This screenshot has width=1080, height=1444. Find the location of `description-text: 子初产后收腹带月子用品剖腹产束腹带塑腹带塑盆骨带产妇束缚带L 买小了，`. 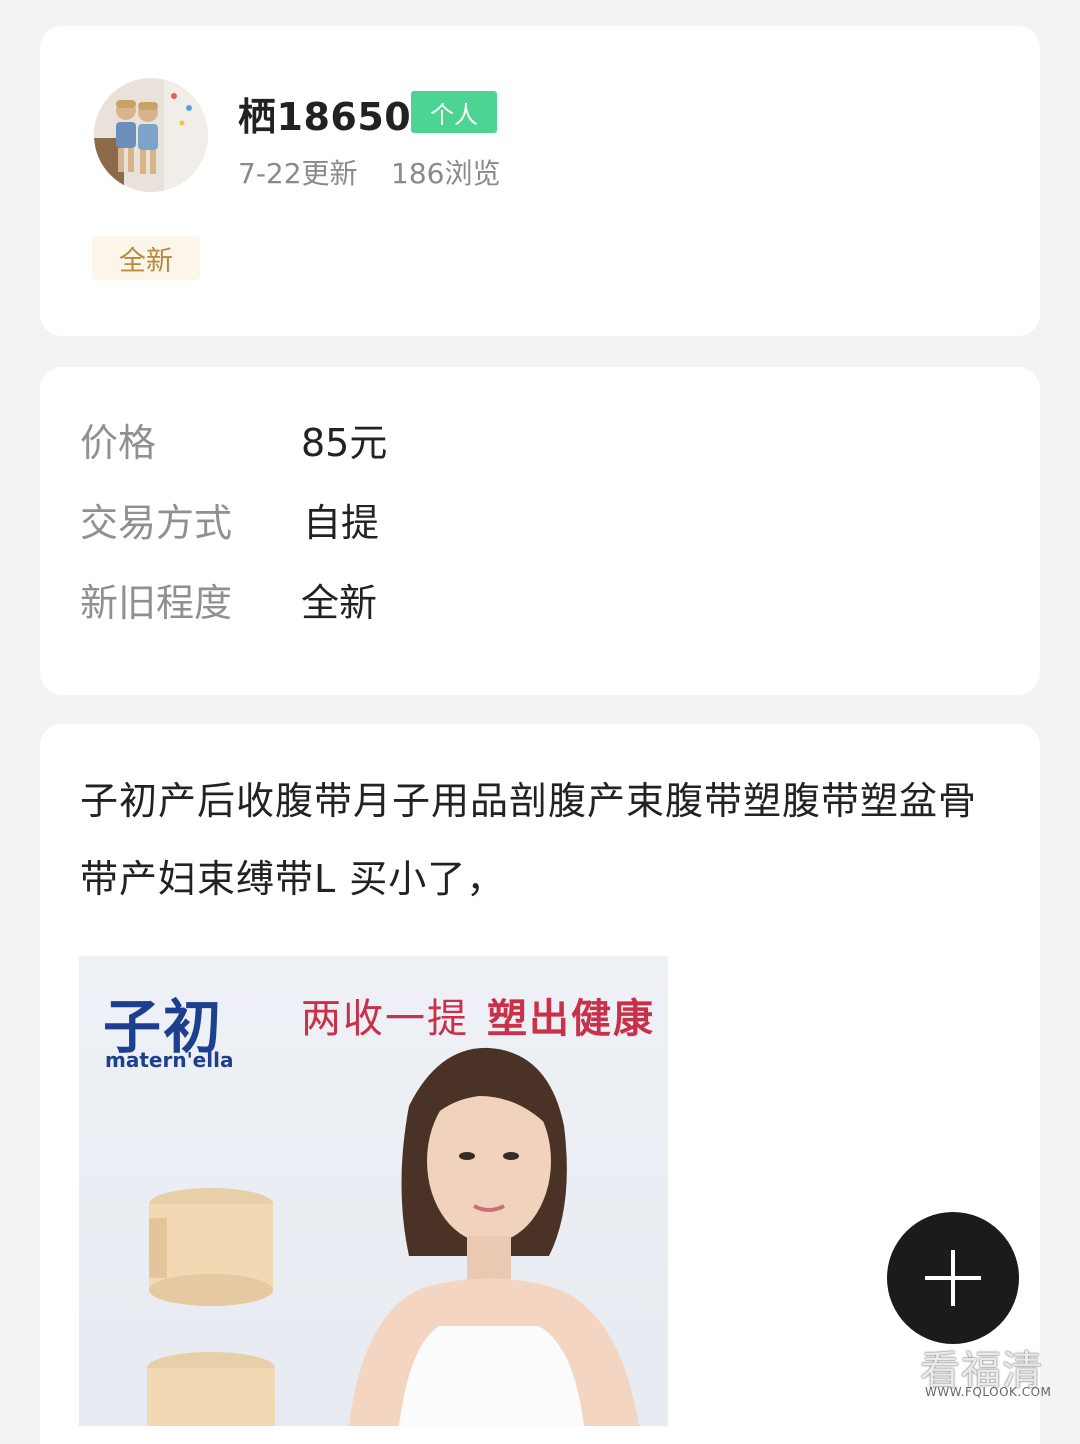

description-text: 子初产后收腹带月子用品剖腹产束腹带塑腹带塑盆骨带产妇束缚带L 买小了， is located at coordinates (529, 840).